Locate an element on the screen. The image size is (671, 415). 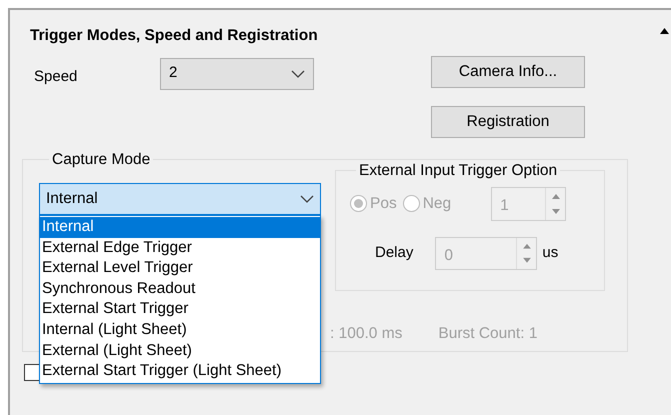
dropdown-option: External Level Trigger is located at coordinates (180, 268).